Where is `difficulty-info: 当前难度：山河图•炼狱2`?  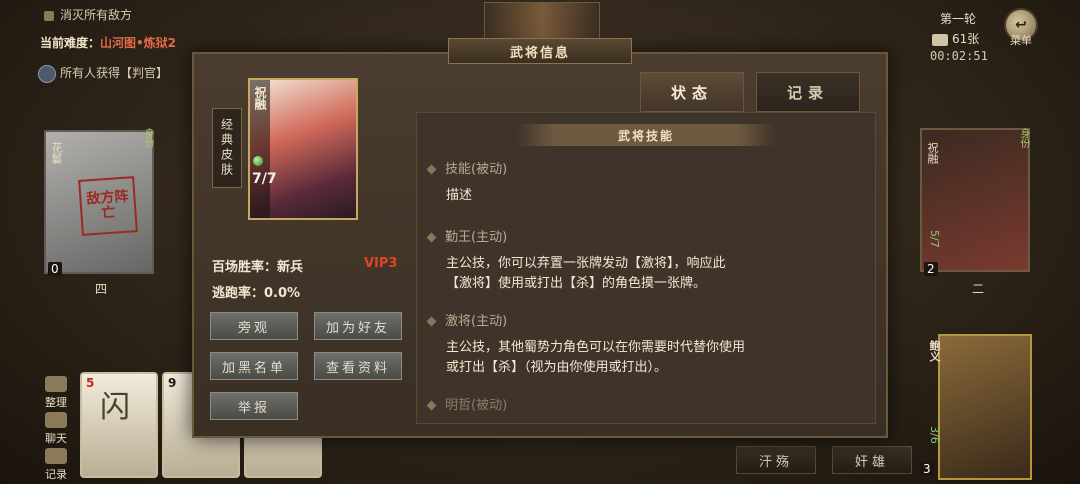 difficulty-info: 当前难度：山河图•炼狱2 is located at coordinates (108, 43).